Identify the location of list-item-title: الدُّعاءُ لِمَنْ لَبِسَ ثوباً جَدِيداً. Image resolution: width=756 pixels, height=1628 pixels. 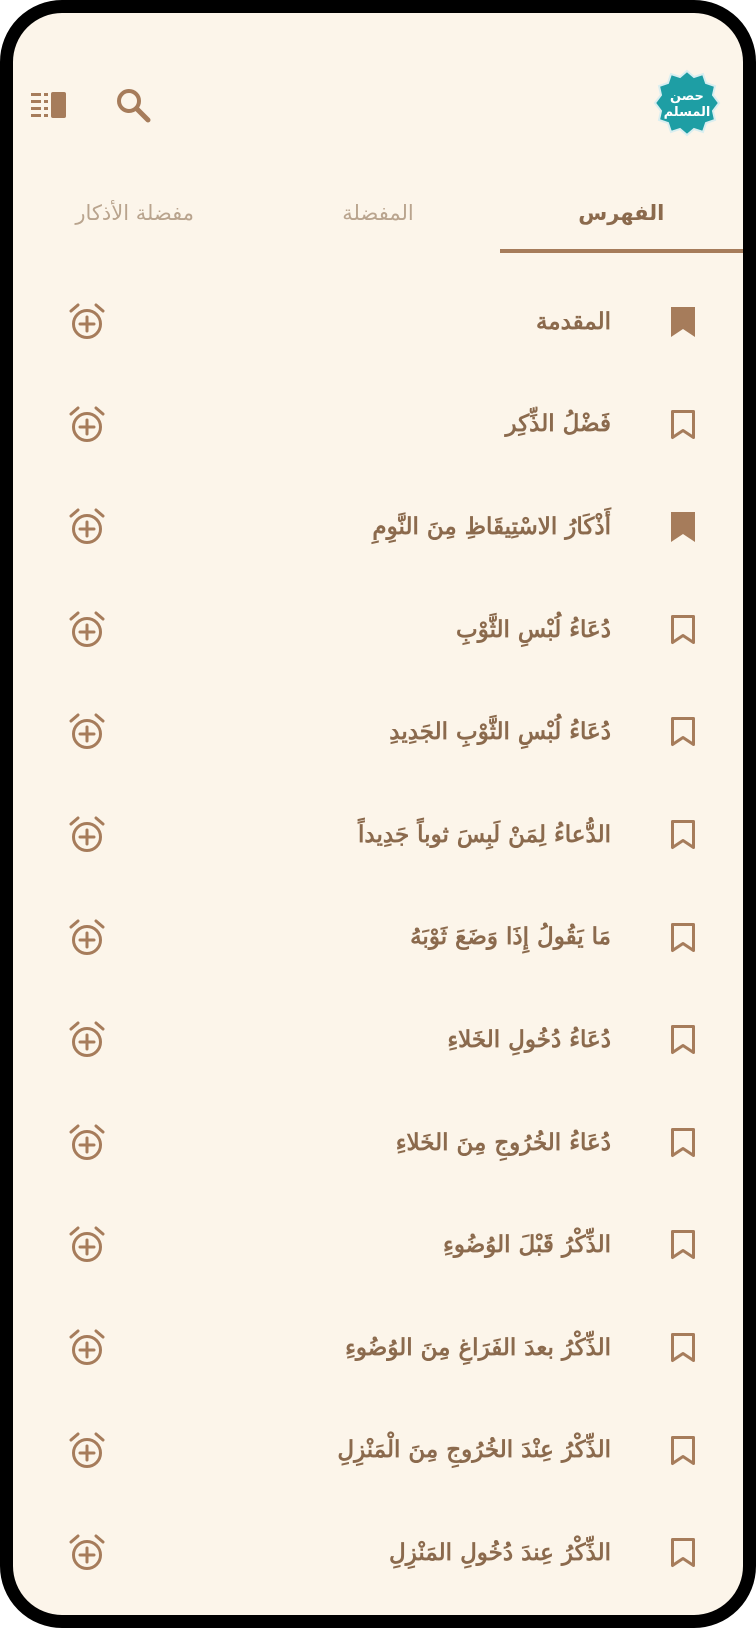
(484, 834).